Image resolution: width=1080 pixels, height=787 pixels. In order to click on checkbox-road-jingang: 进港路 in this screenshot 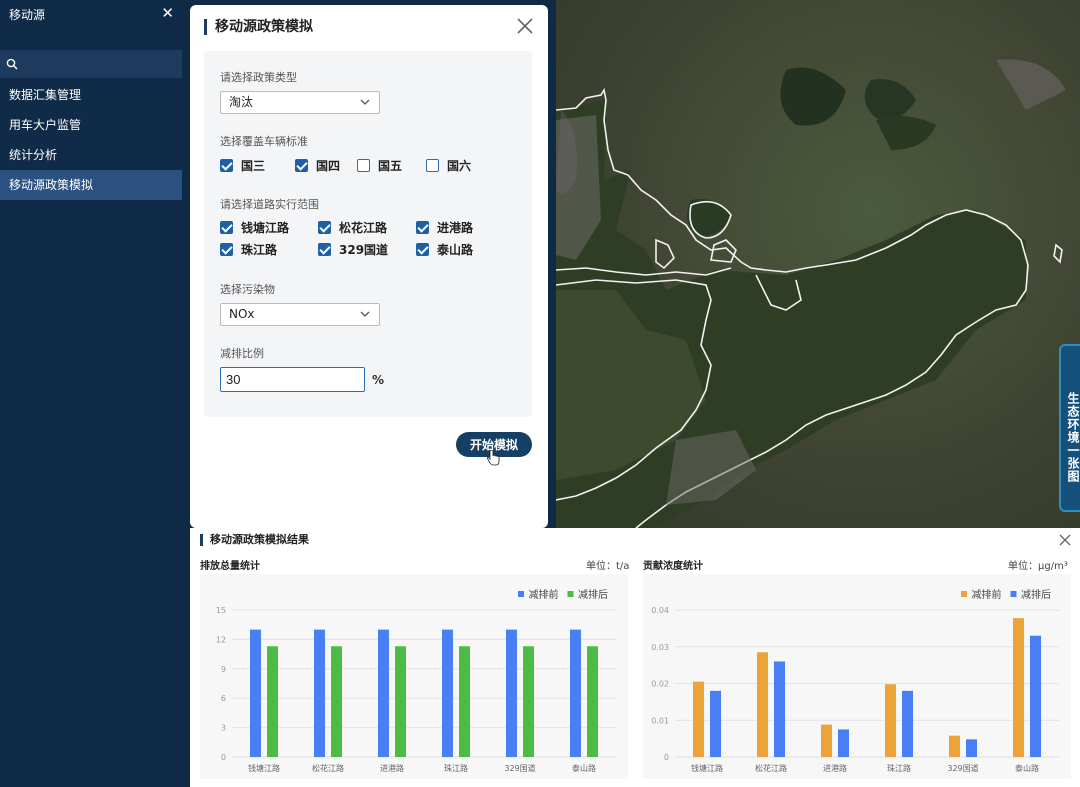, I will do `click(444, 227)`.